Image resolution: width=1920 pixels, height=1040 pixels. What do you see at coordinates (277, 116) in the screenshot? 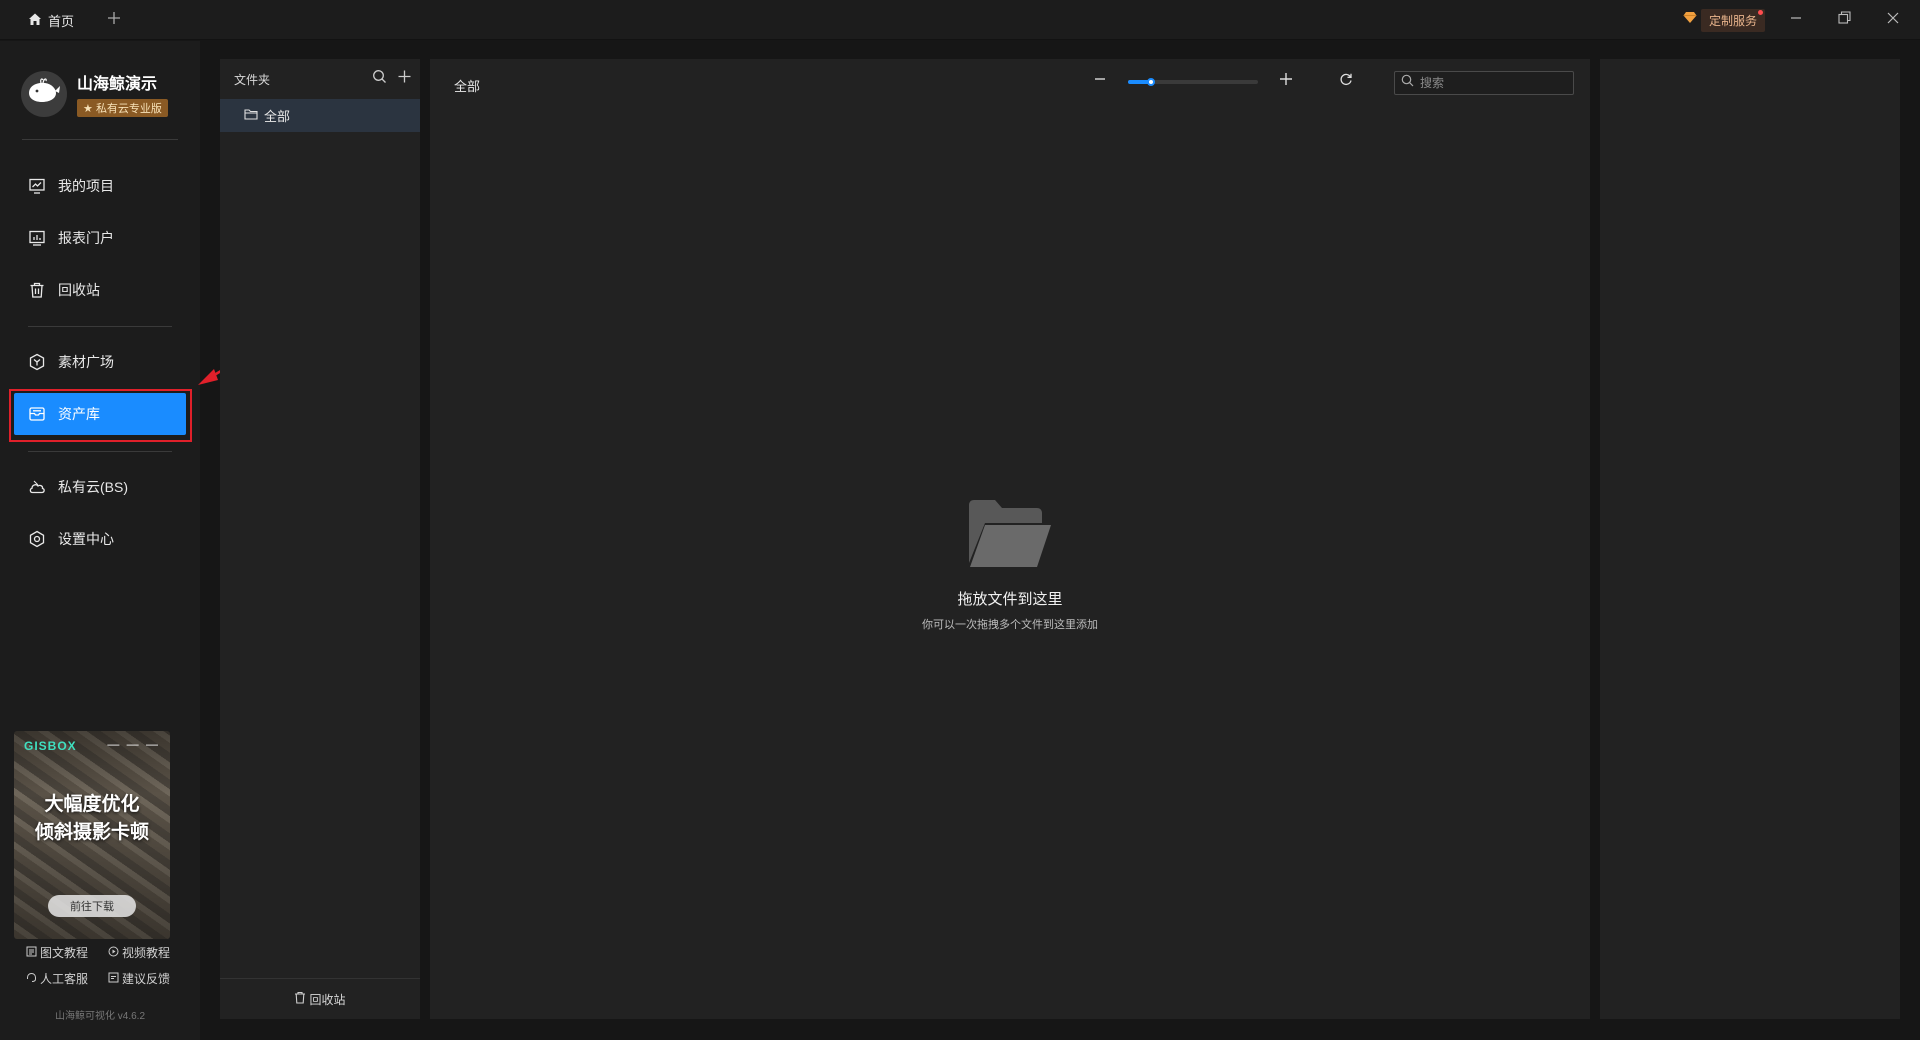
I see `folder-item-label: 全部` at bounding box center [277, 116].